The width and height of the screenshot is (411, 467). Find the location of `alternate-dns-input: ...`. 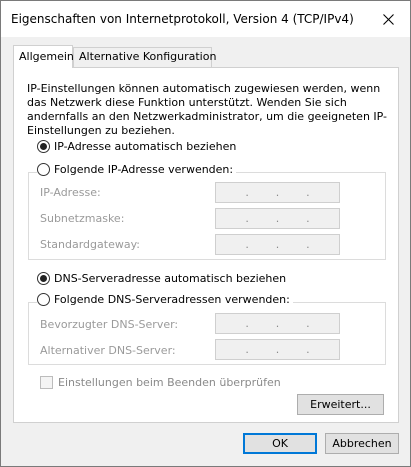

alternate-dns-input: ... is located at coordinates (277, 349).